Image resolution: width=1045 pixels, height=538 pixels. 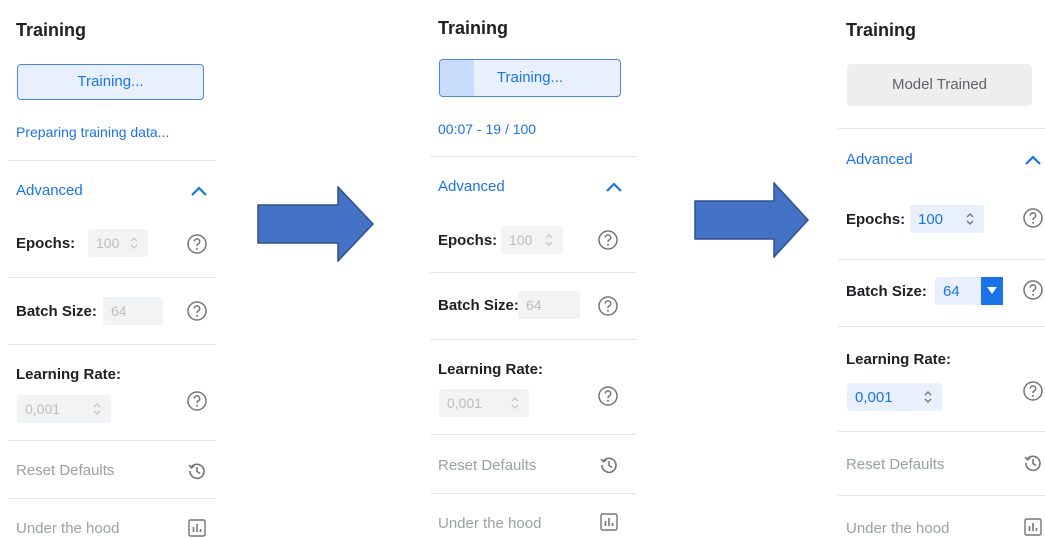 I want to click on dropdown-arrow-icon, so click(x=992, y=291).